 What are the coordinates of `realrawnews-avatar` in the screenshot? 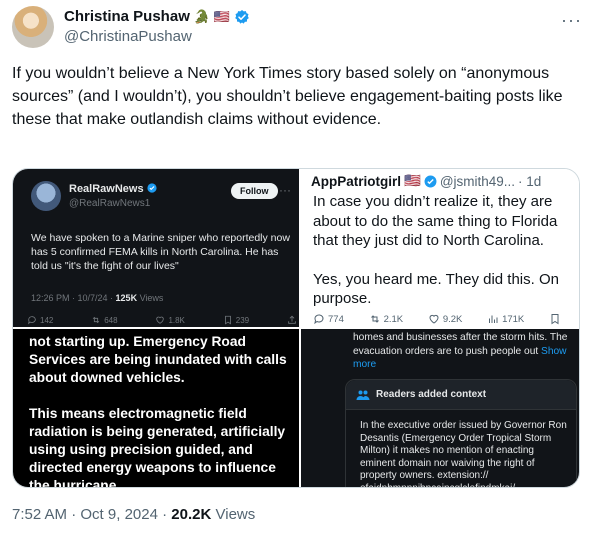 It's located at (46, 196).